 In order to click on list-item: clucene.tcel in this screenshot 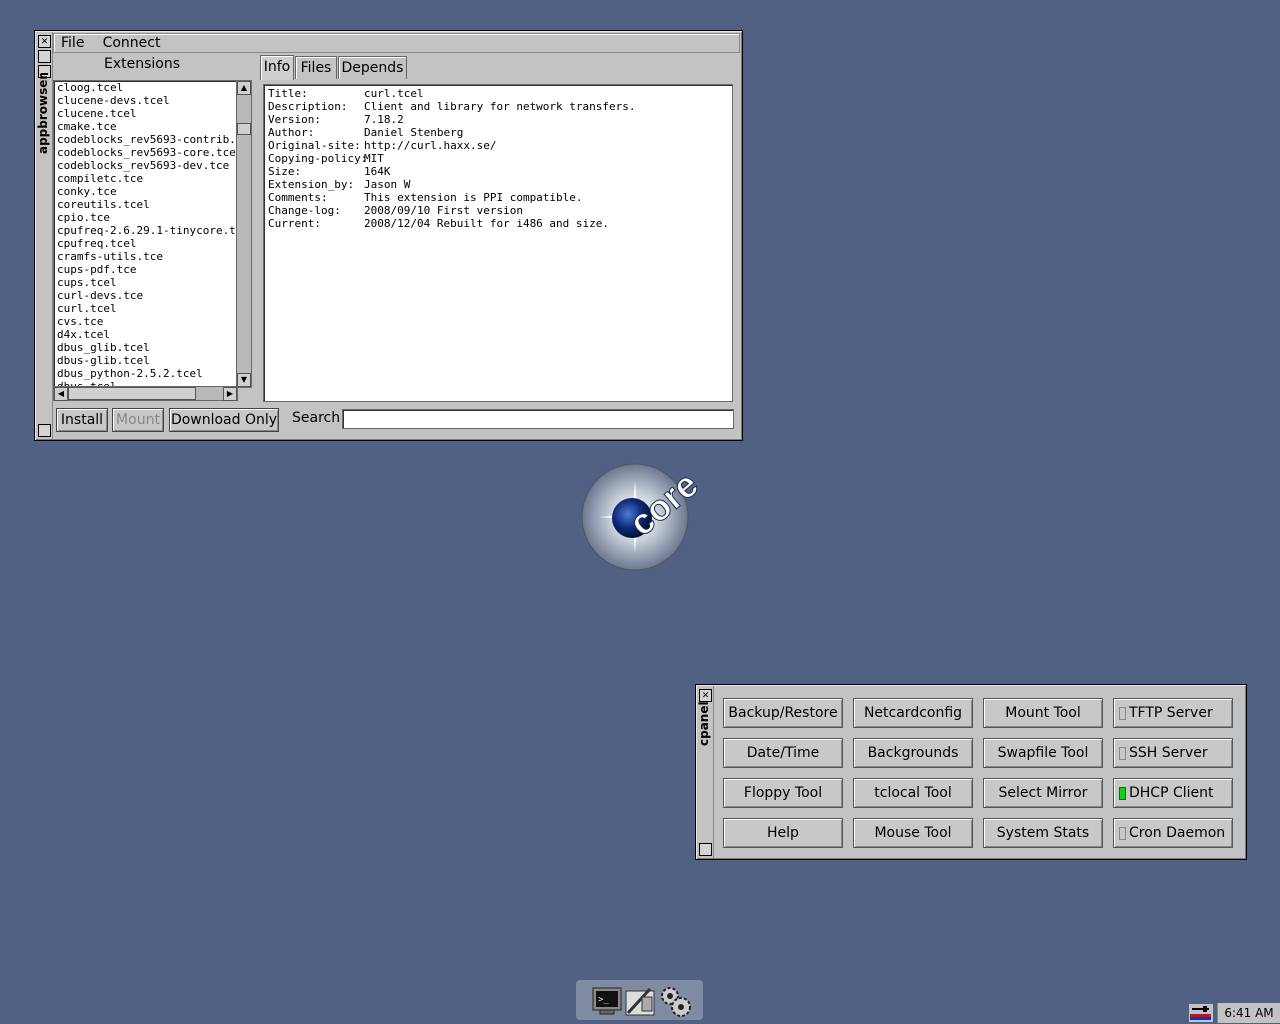, I will do `click(146, 113)`.